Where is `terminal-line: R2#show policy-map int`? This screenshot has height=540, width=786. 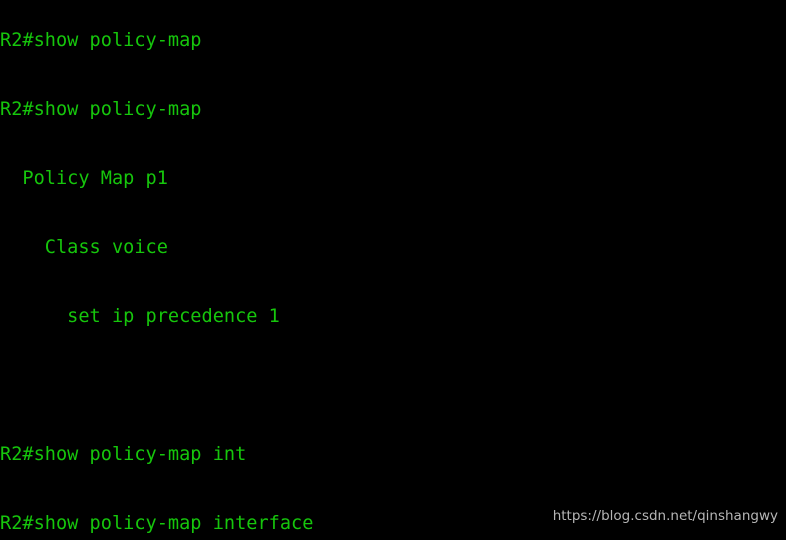 terminal-line: R2#show policy-map int is located at coordinates (123, 454).